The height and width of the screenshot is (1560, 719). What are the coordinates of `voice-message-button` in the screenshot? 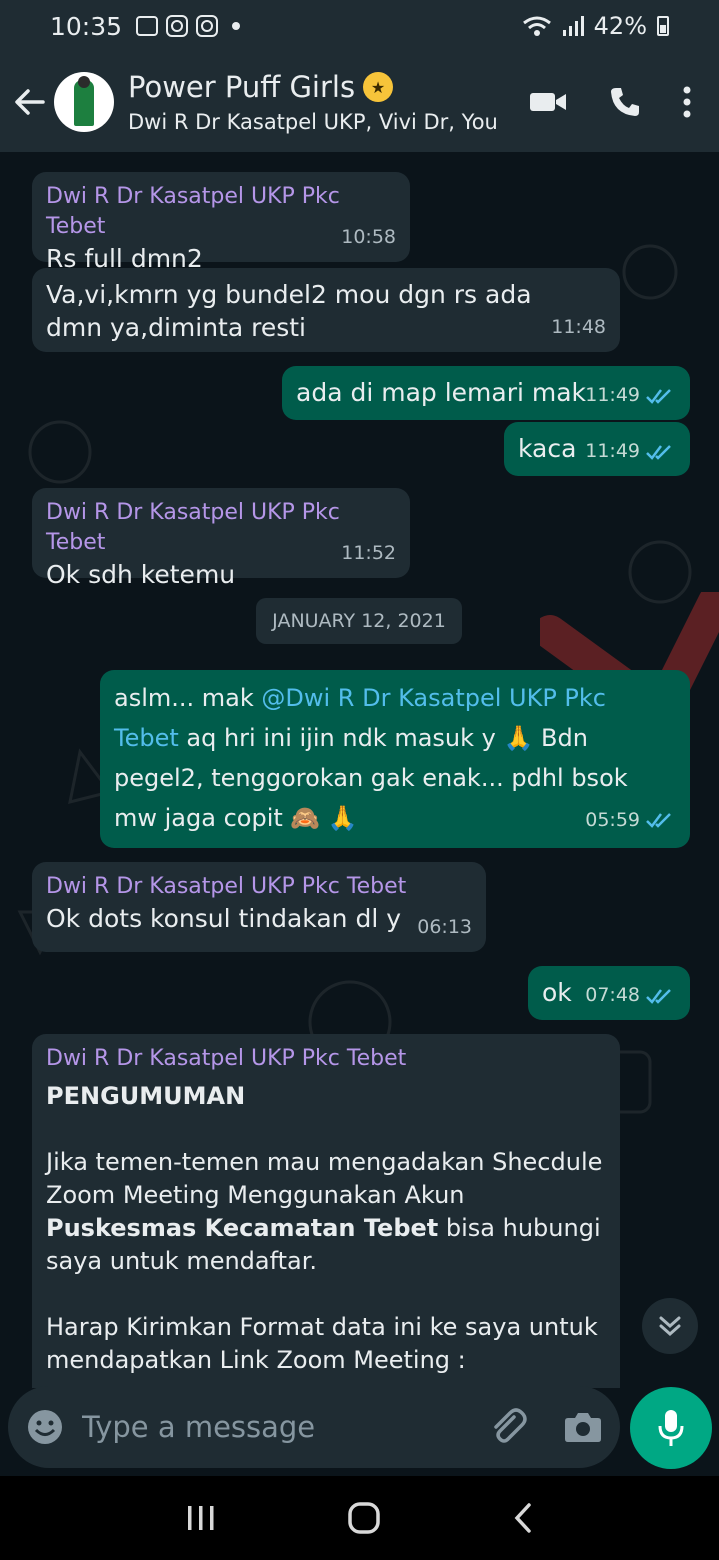 It's located at (671, 1428).